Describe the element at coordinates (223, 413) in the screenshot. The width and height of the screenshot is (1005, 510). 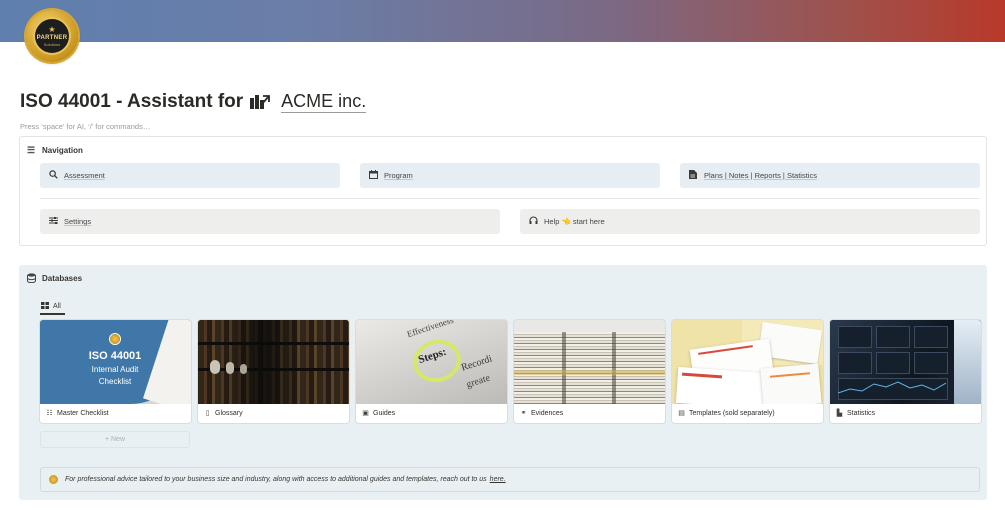
I see `card-label: ▯ Glossary` at that location.